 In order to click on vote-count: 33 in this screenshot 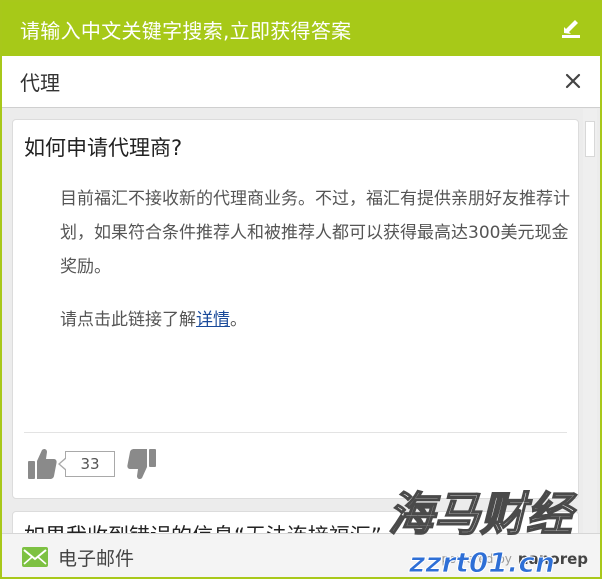, I will do `click(86, 464)`.